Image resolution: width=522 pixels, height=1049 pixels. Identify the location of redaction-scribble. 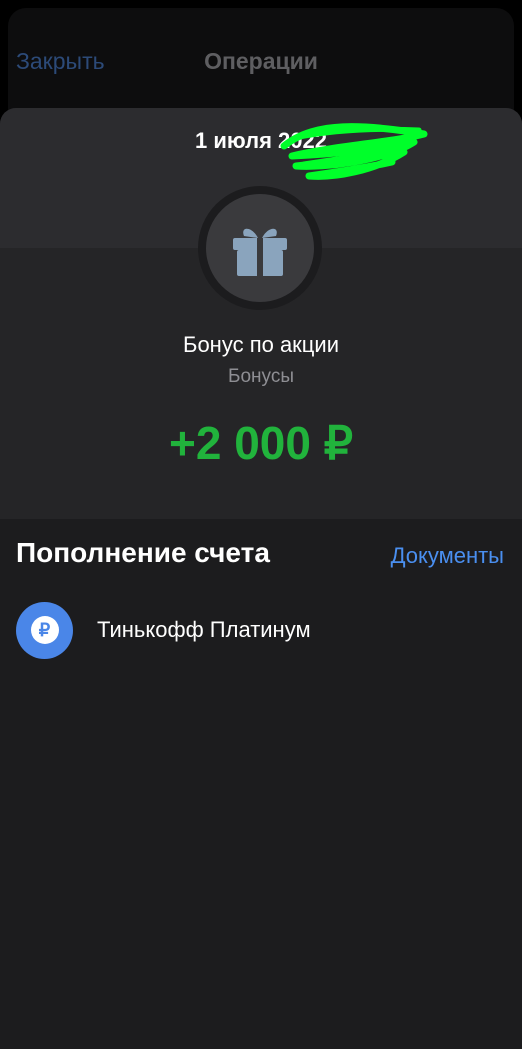
(354, 151).